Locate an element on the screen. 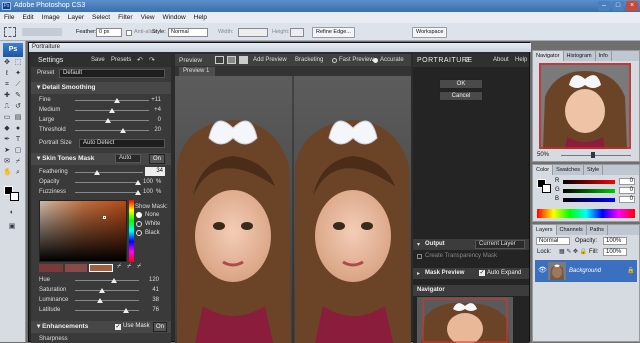 This screenshot has height=343, width=640. screen-mode-icon: ▣ is located at coordinates (12, 227).